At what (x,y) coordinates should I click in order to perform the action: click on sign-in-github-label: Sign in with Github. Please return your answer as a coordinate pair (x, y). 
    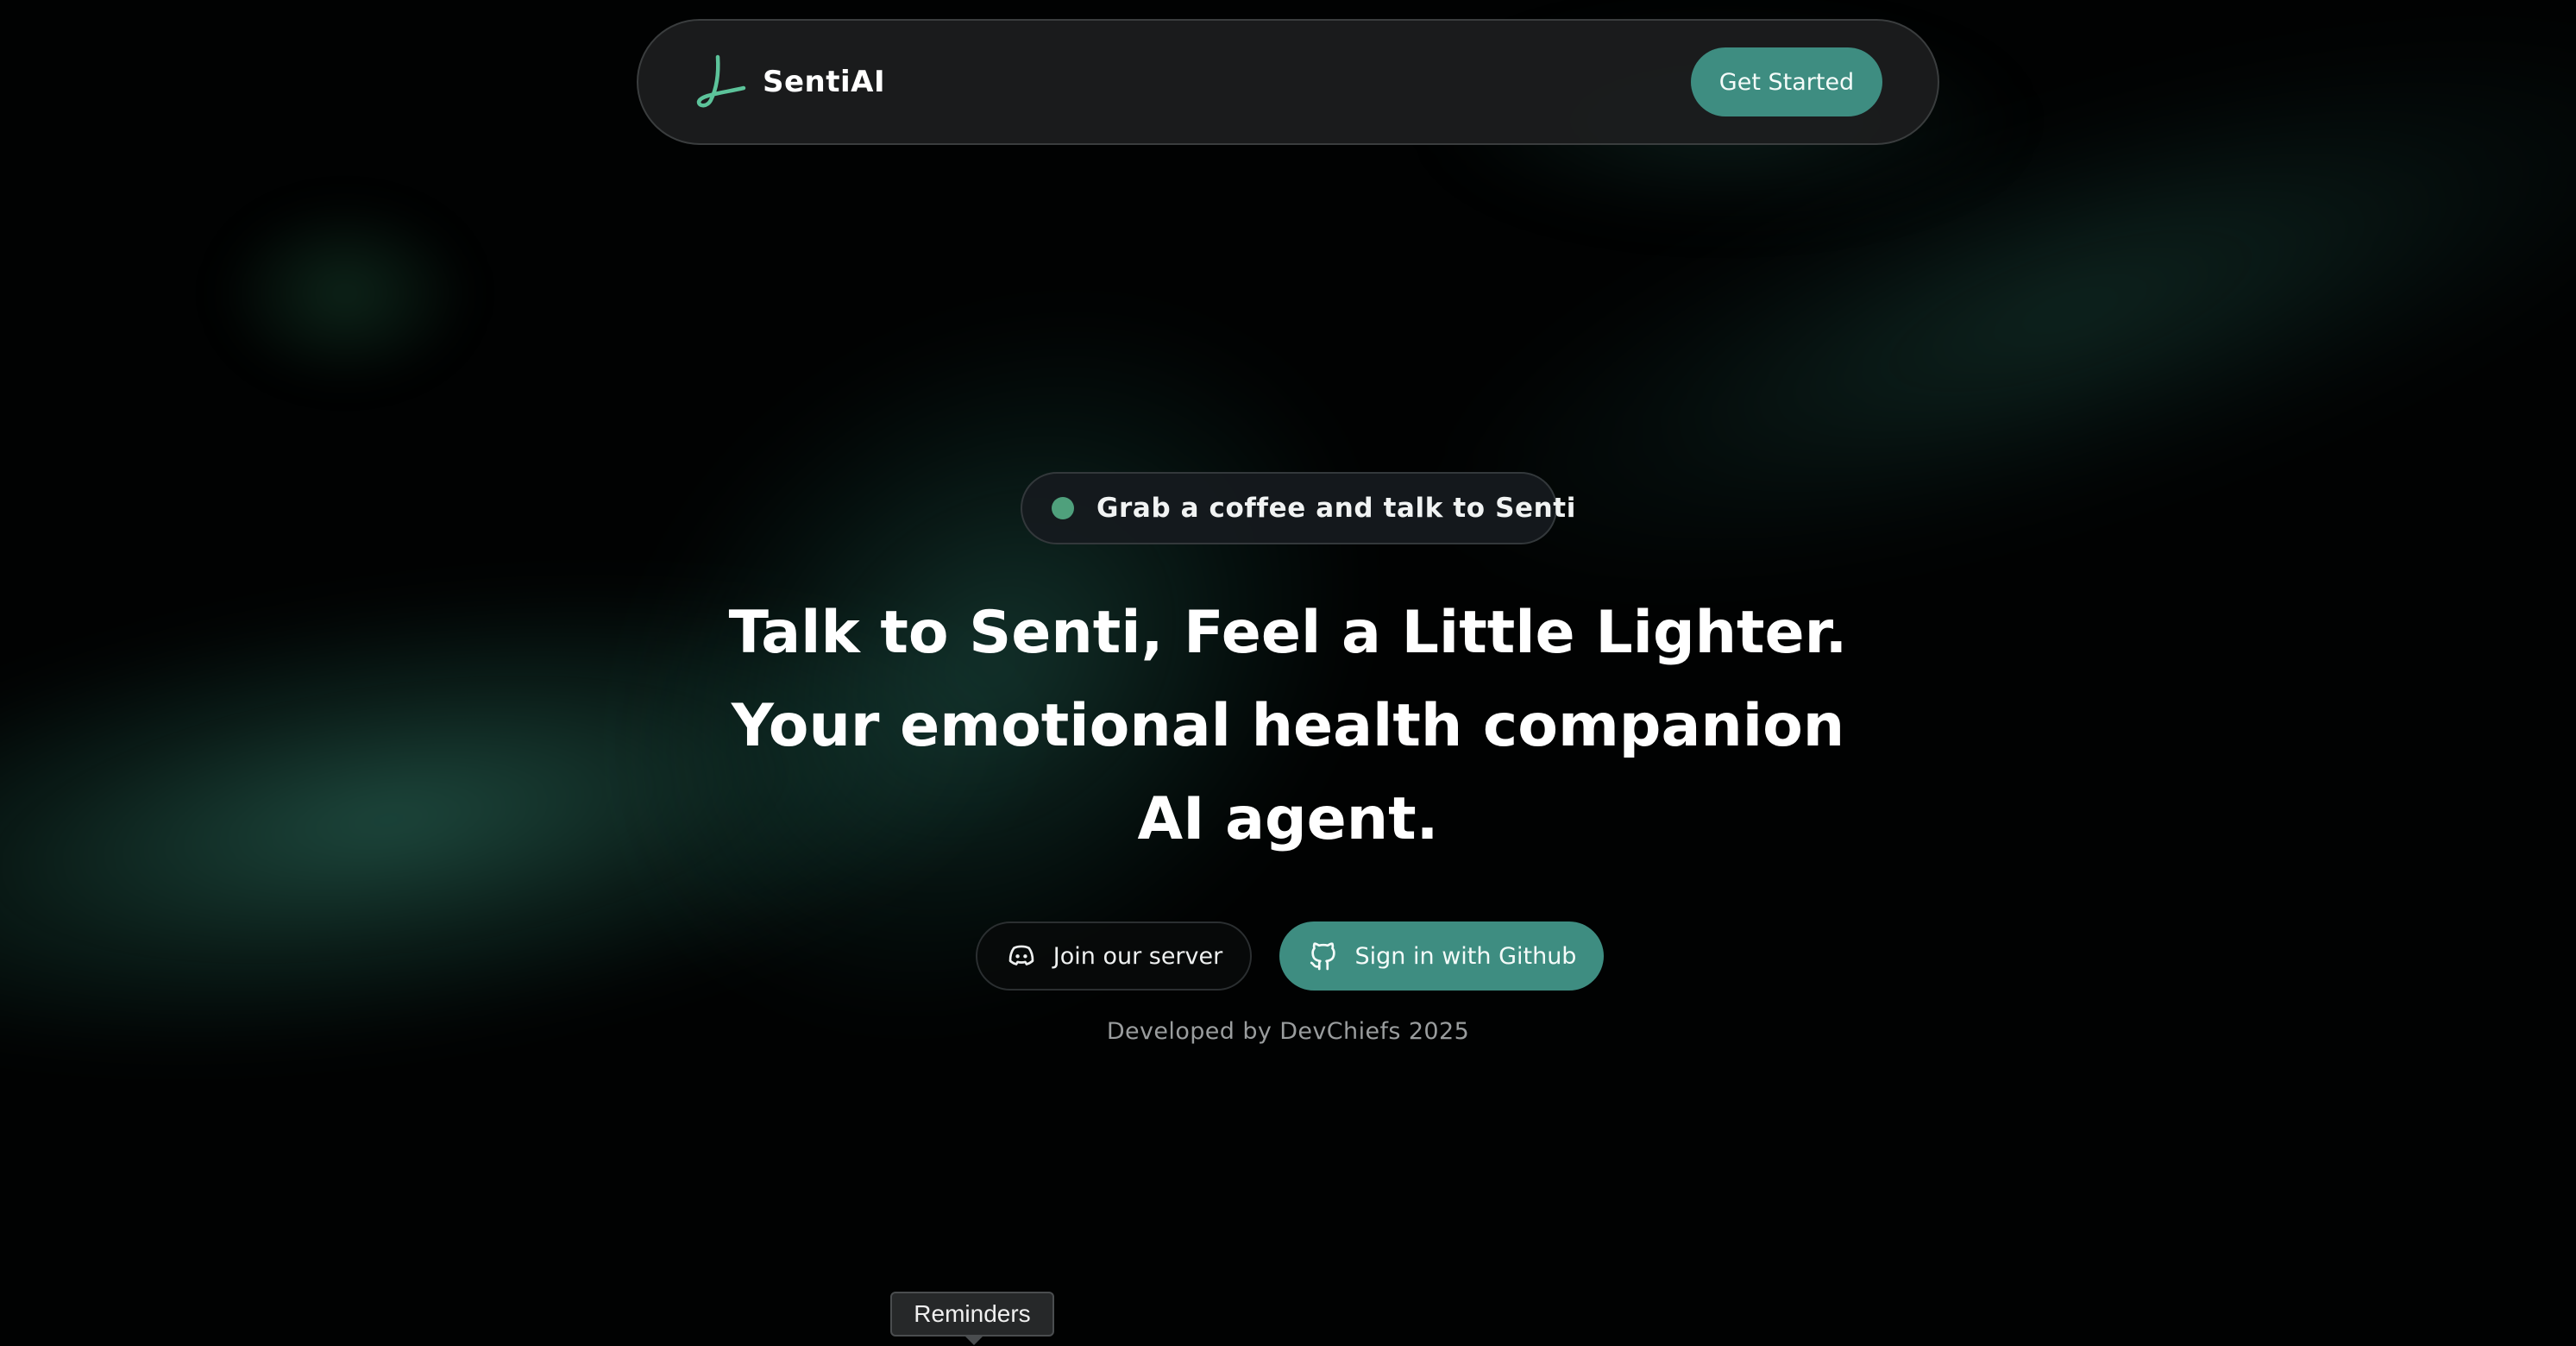
    Looking at the image, I should click on (1465, 956).